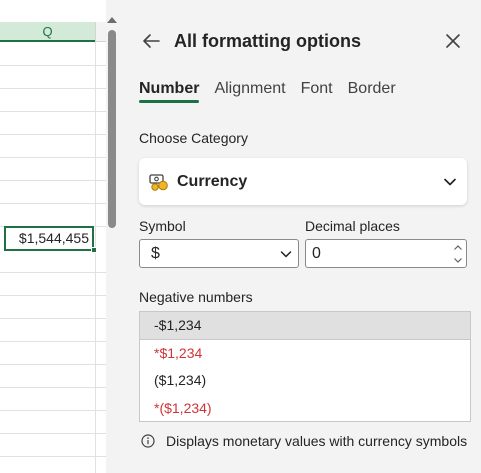  What do you see at coordinates (94, 250) in the screenshot?
I see `fill-handle` at bounding box center [94, 250].